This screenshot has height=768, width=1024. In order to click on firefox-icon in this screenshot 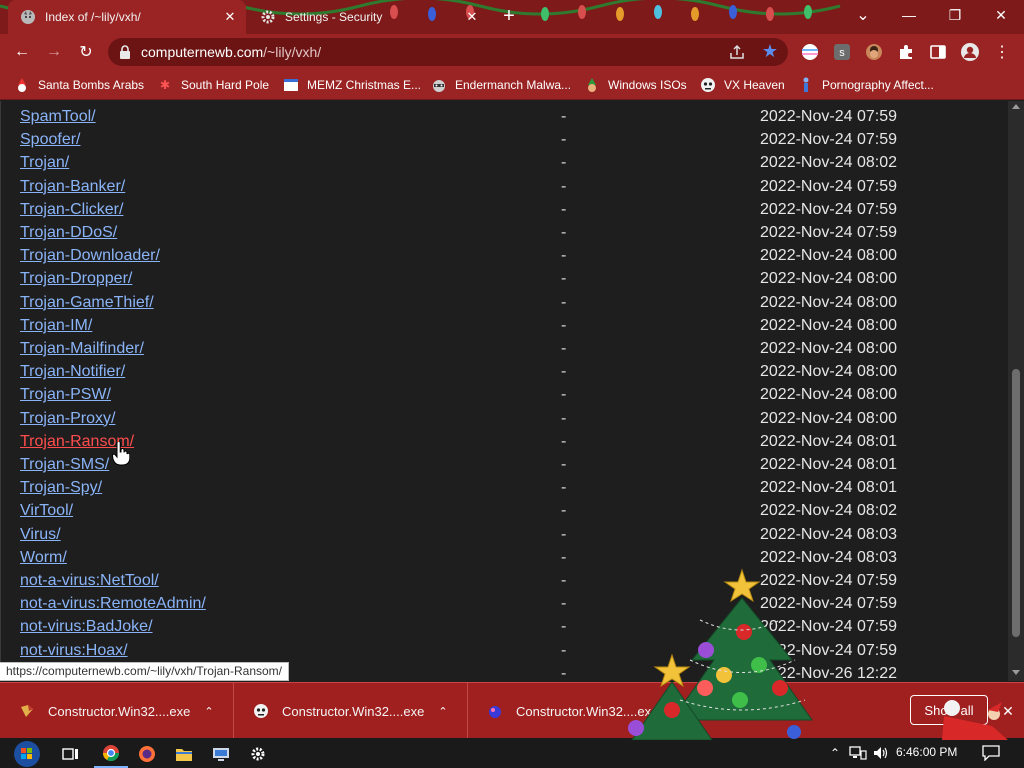, I will do `click(147, 754)`.